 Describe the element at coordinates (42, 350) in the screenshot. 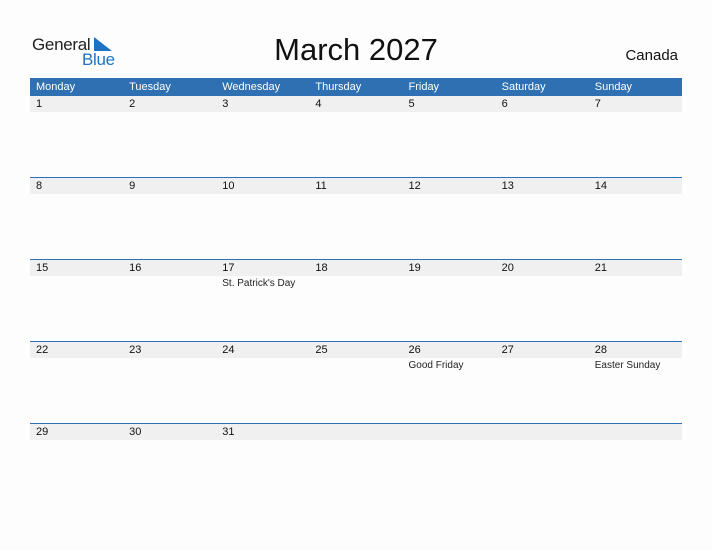

I see `day-number: 22` at that location.